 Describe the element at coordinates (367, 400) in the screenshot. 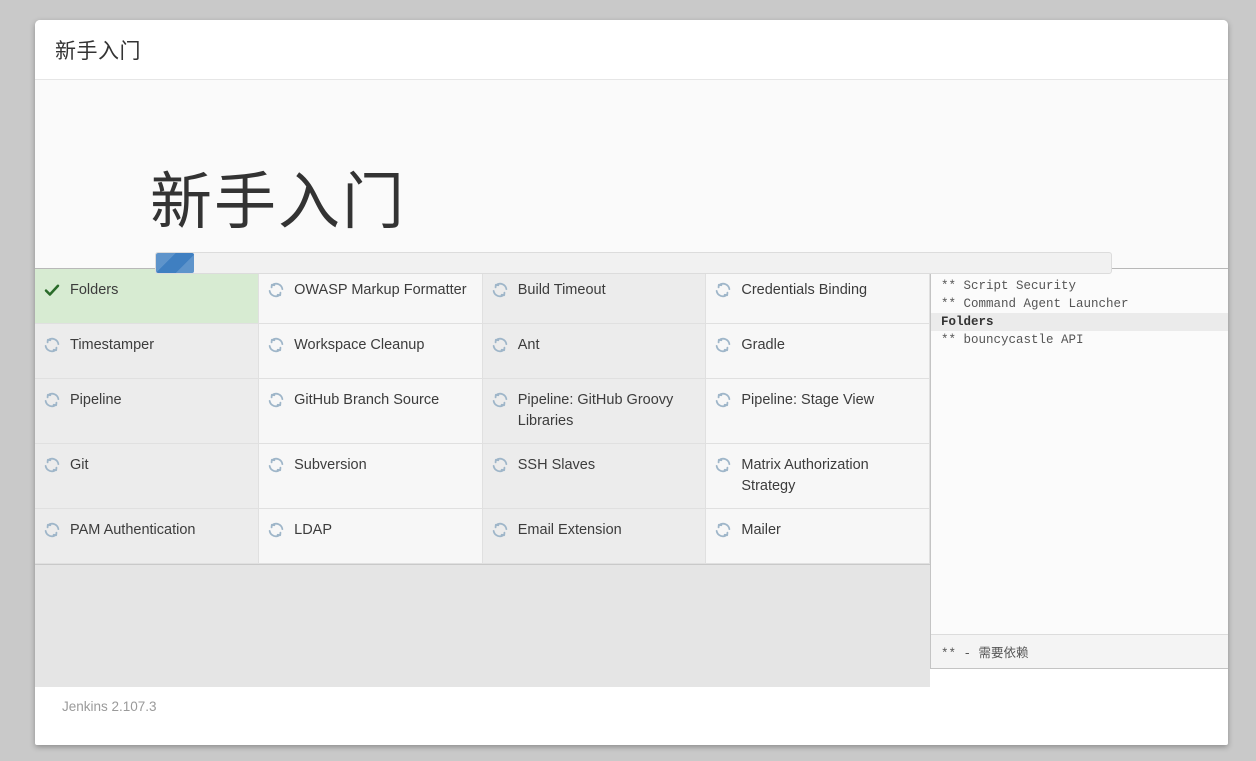

I see `plugin-name: GitHub Branch Source` at that location.